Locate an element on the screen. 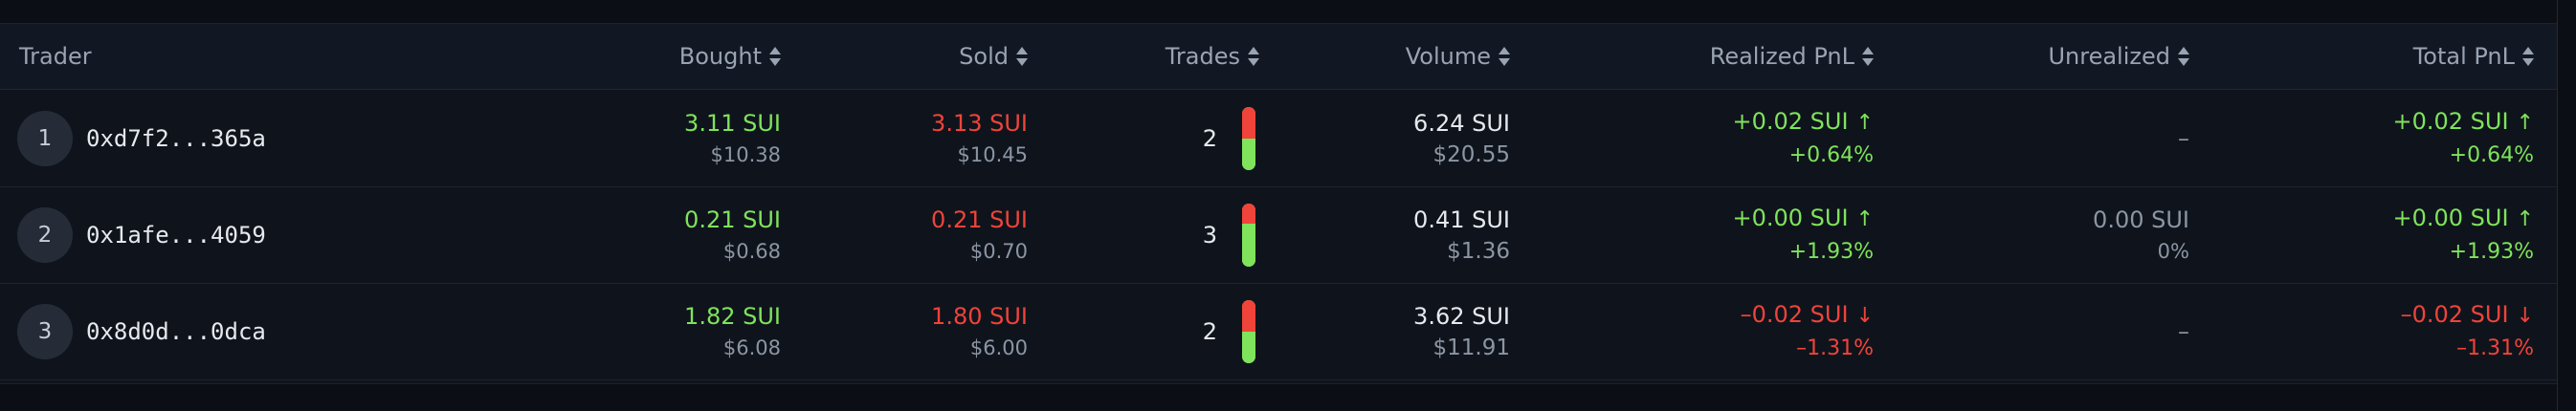  volume-cell: 6.24 SUI $20.55 is located at coordinates (1461, 138).